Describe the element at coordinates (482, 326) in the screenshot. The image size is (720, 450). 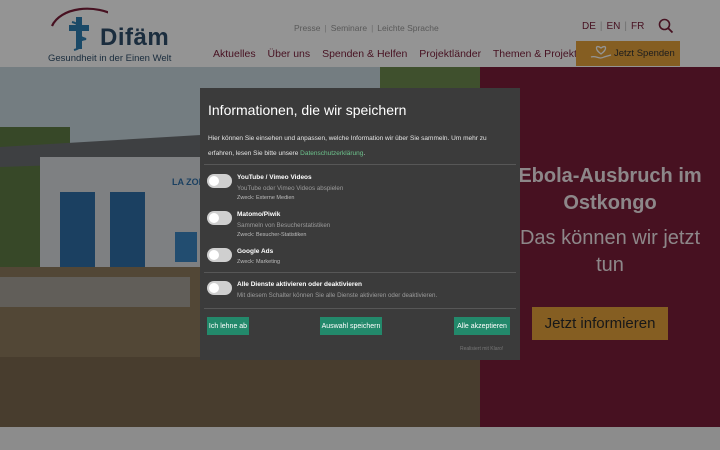
I see `accept-all-button: Alle akzeptieren` at that location.